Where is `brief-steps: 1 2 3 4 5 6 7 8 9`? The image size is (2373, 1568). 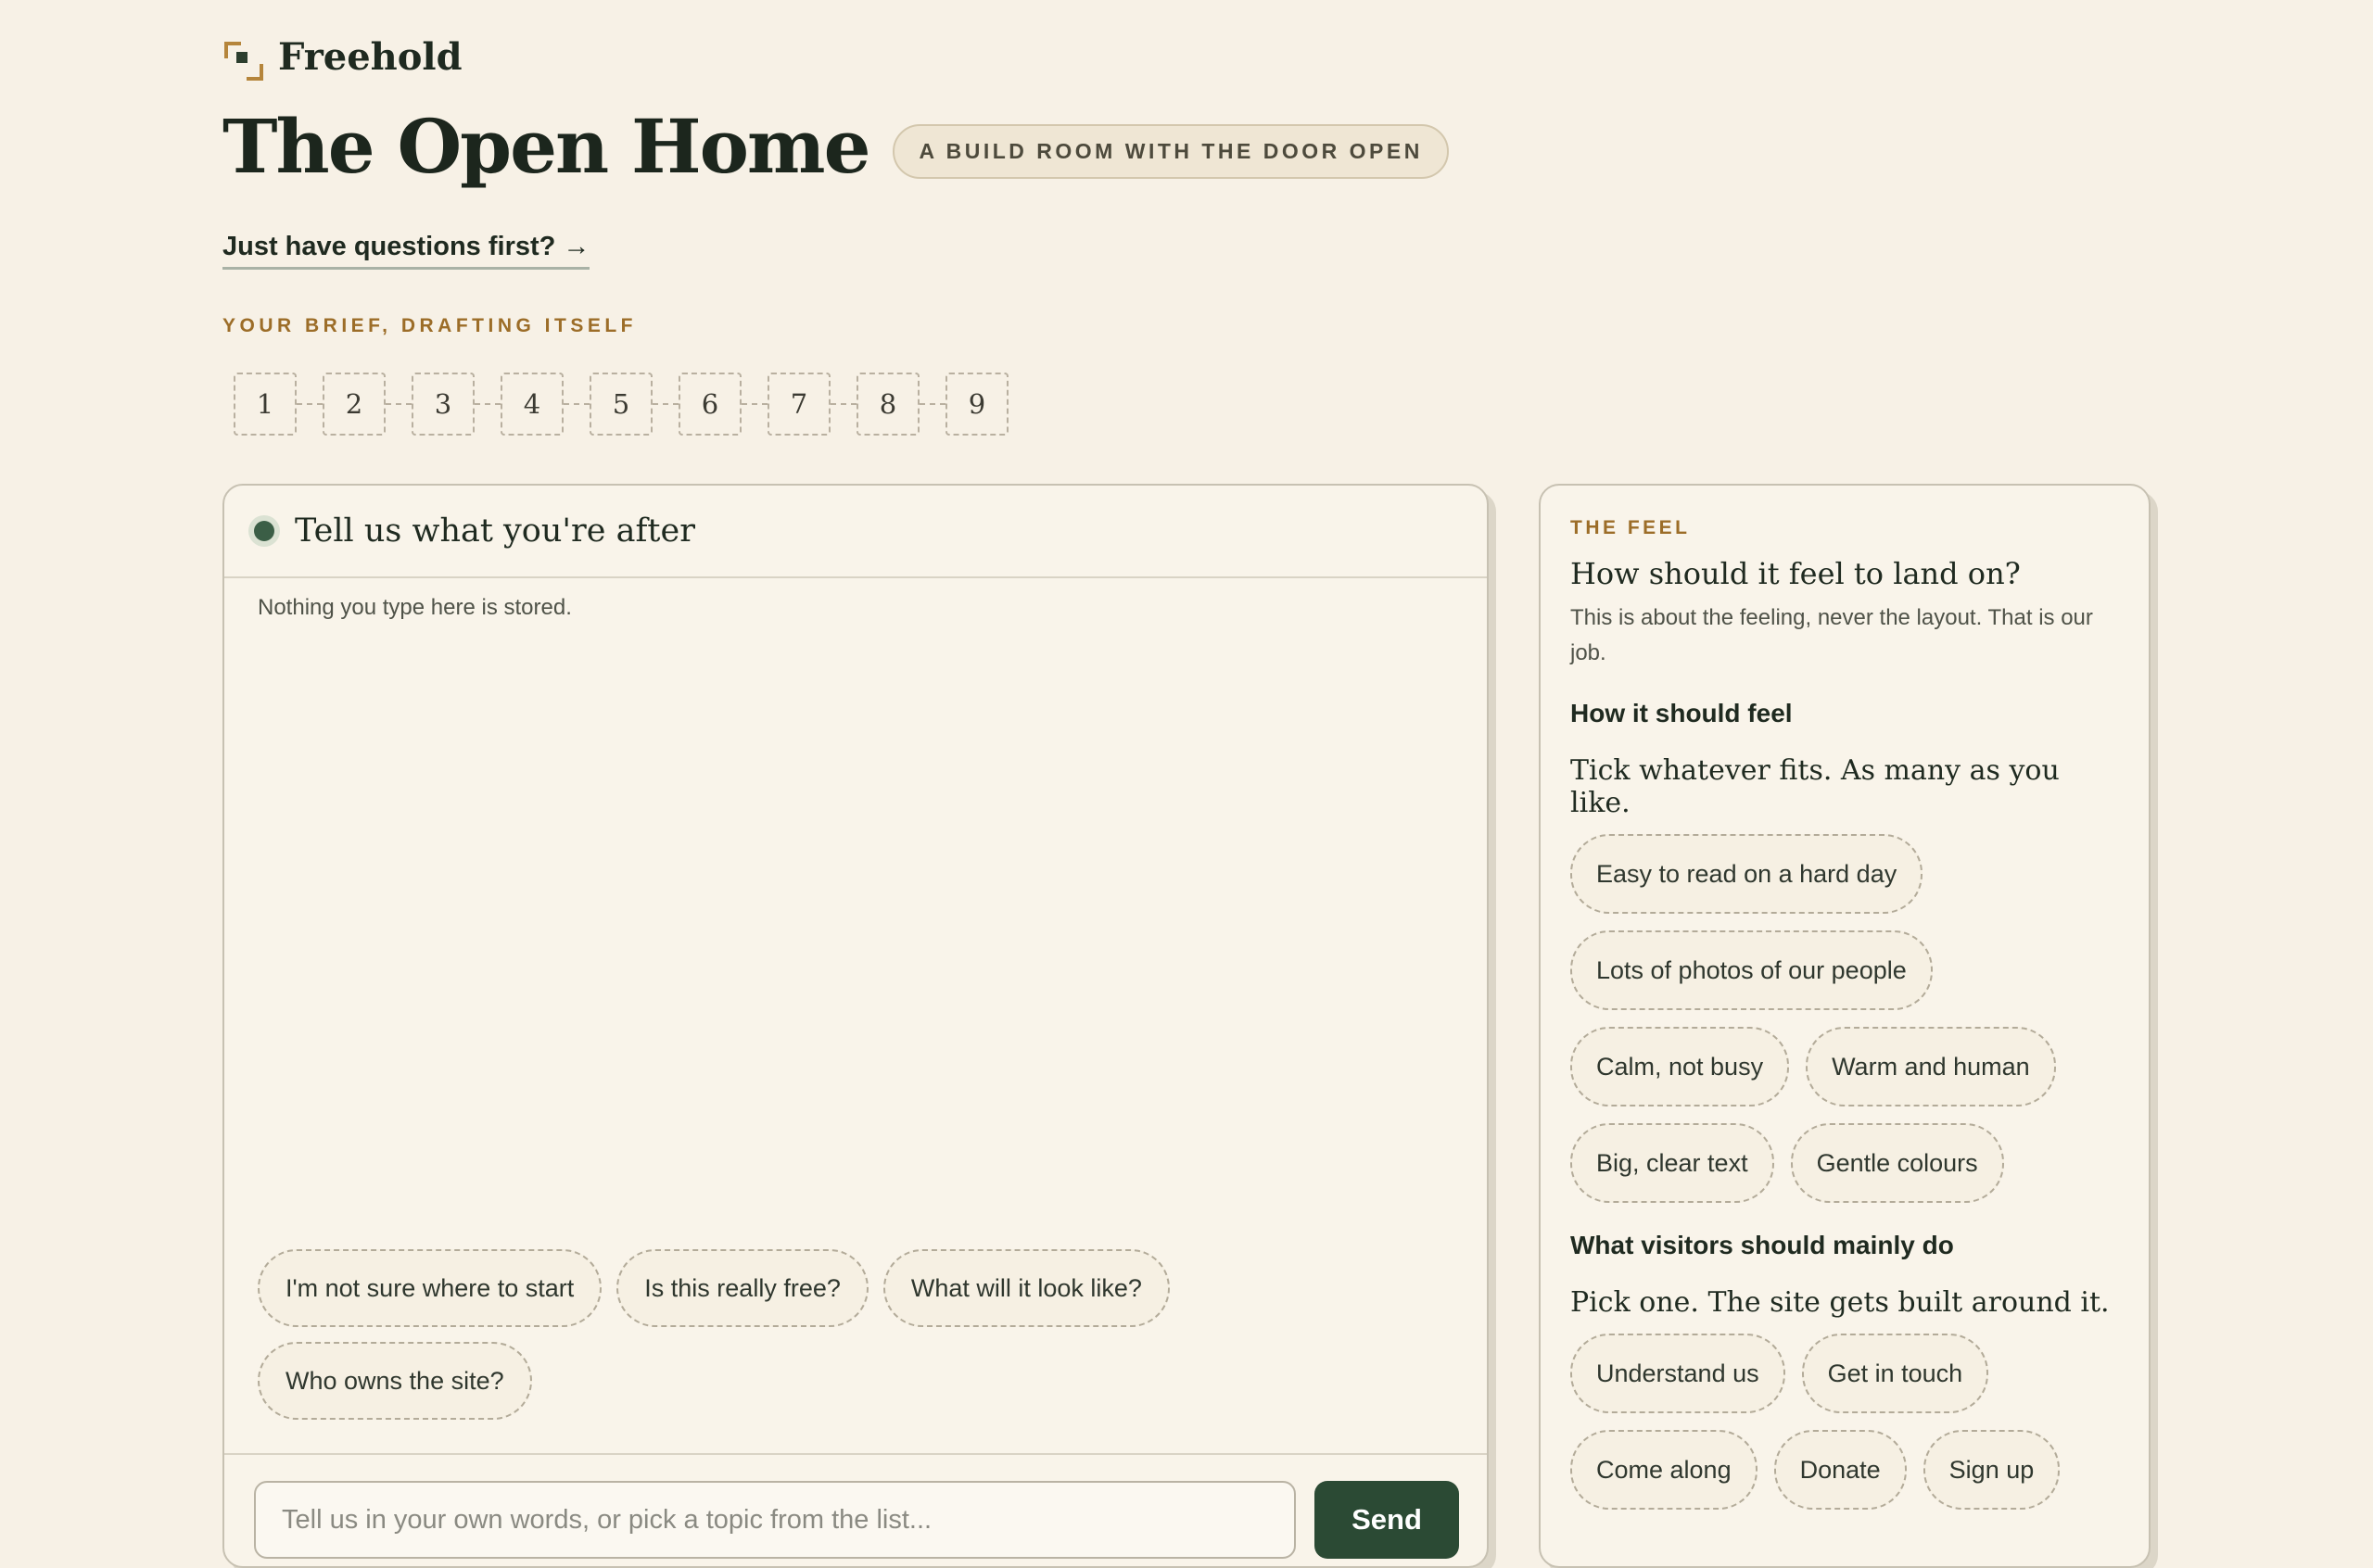 brief-steps: 1 2 3 4 5 6 7 8 9 is located at coordinates (621, 404).